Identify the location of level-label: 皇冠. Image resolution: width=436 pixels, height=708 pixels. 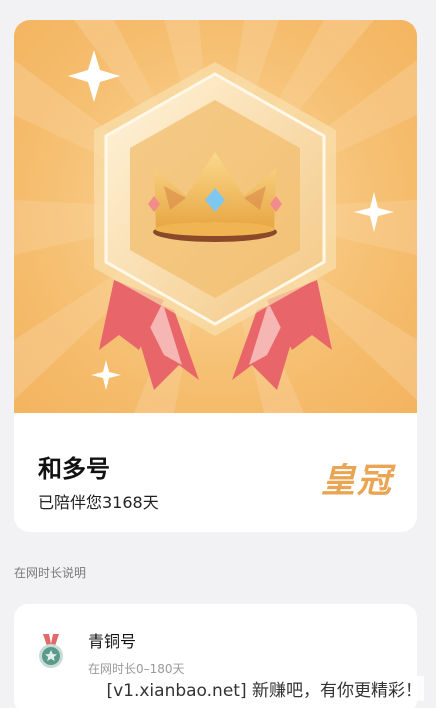
(357, 481).